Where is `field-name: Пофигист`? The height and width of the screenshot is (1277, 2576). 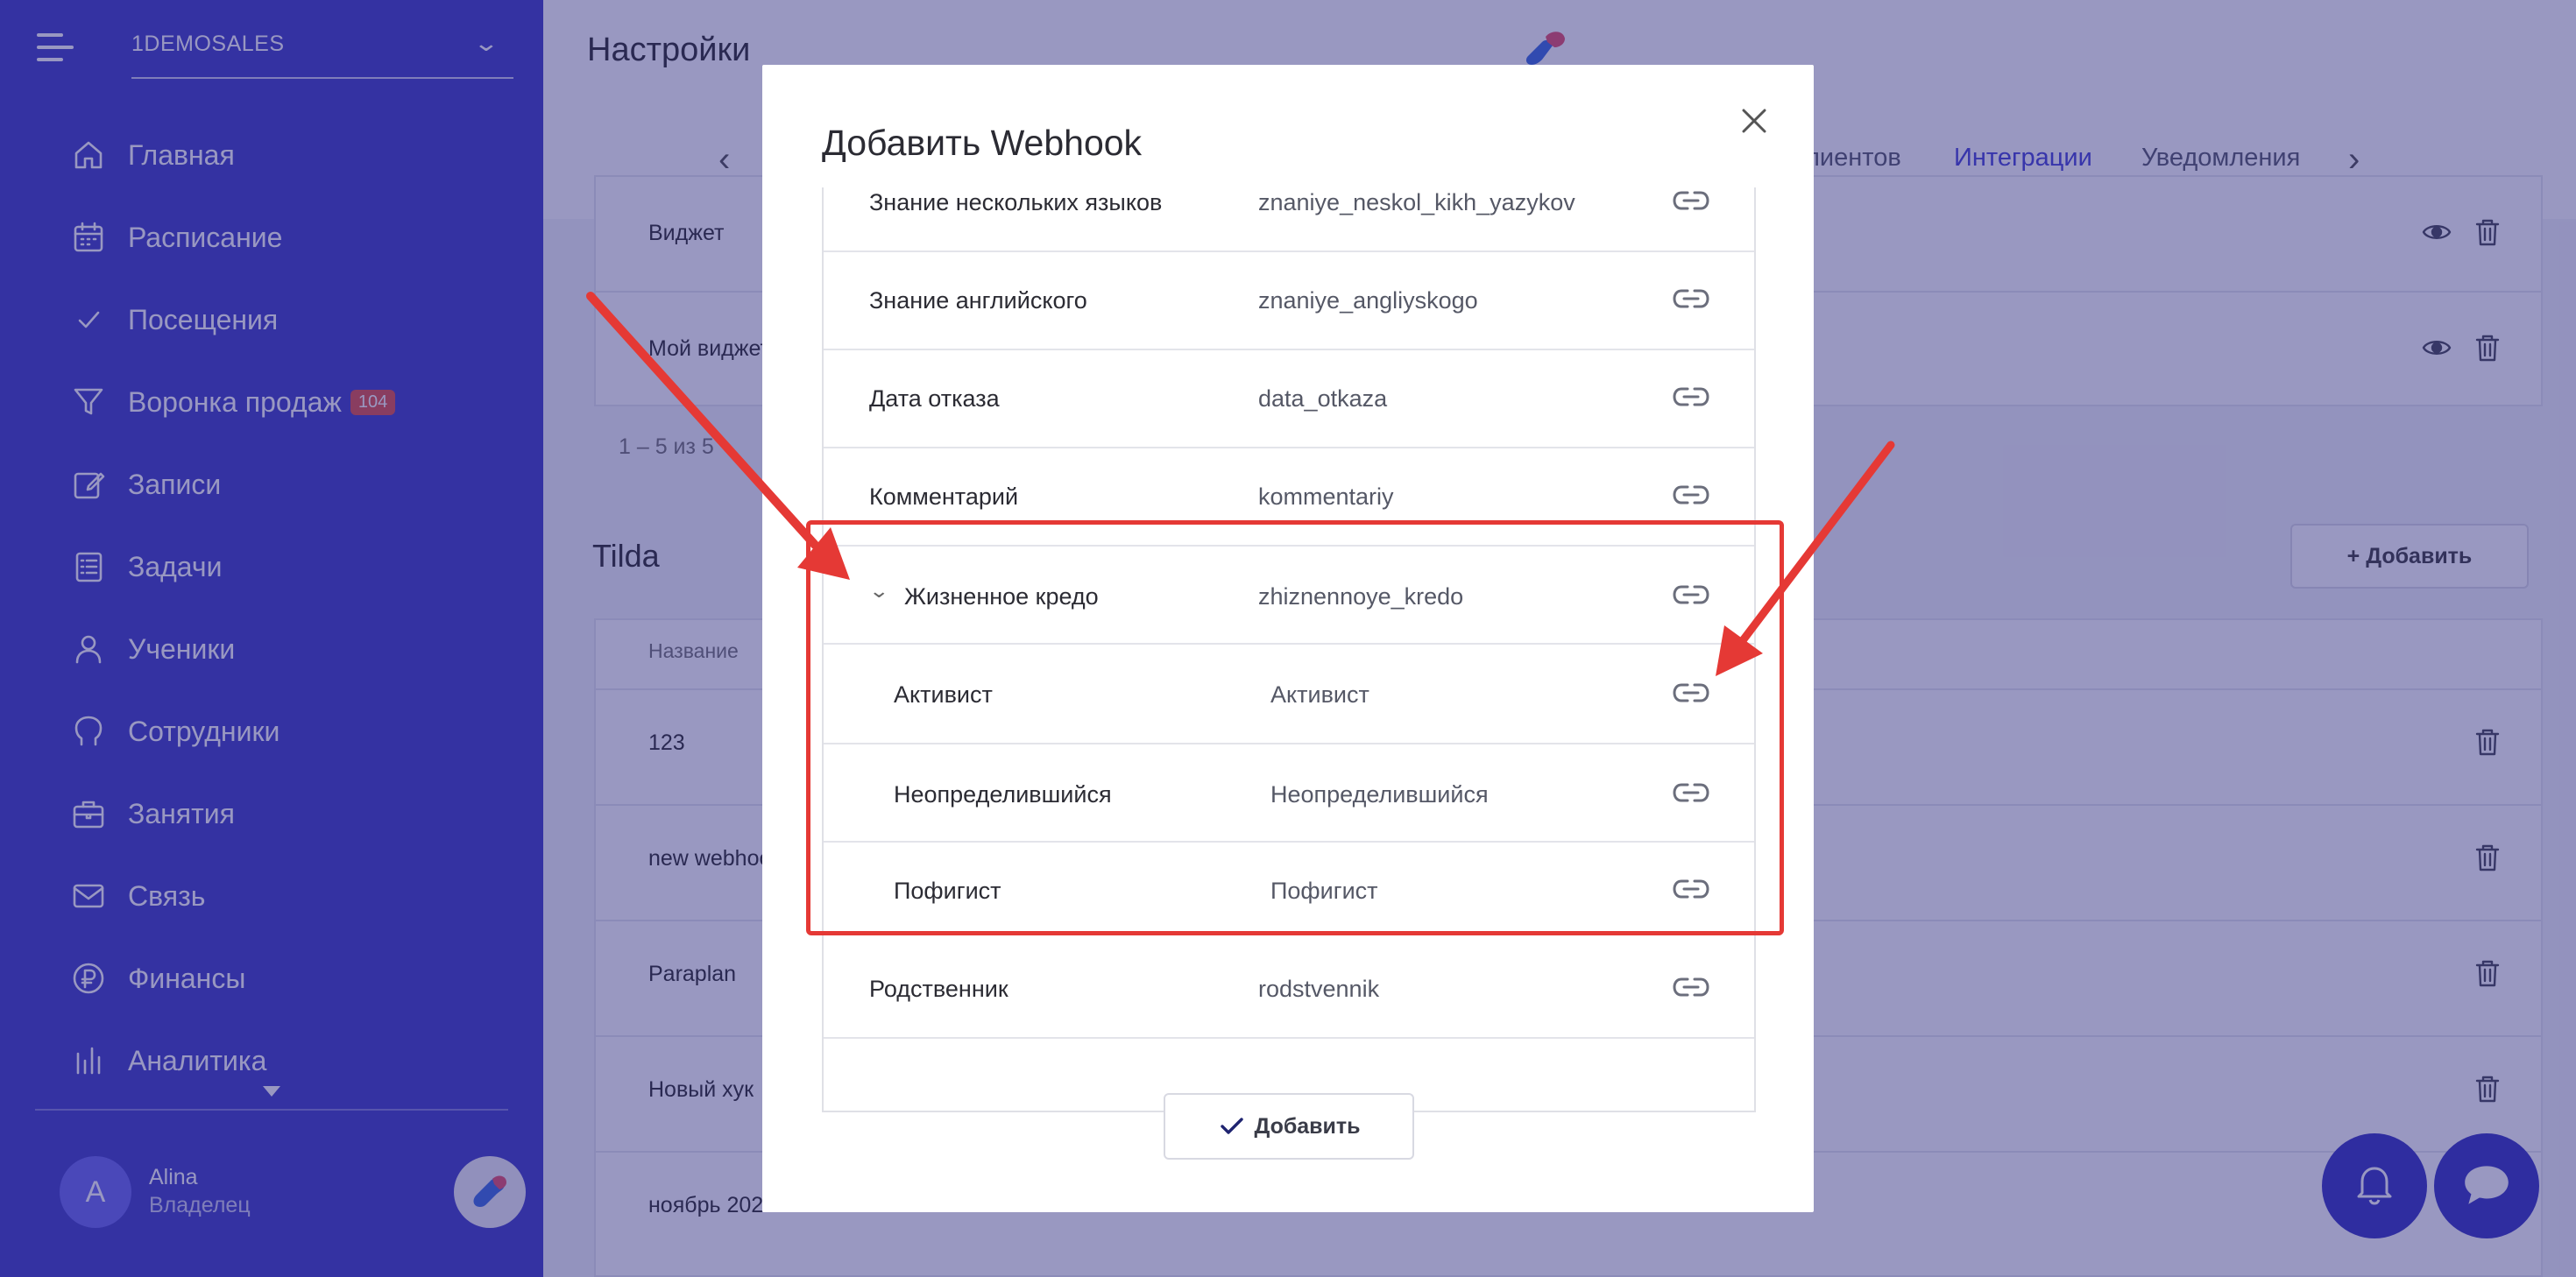 field-name: Пофигист is located at coordinates (947, 891).